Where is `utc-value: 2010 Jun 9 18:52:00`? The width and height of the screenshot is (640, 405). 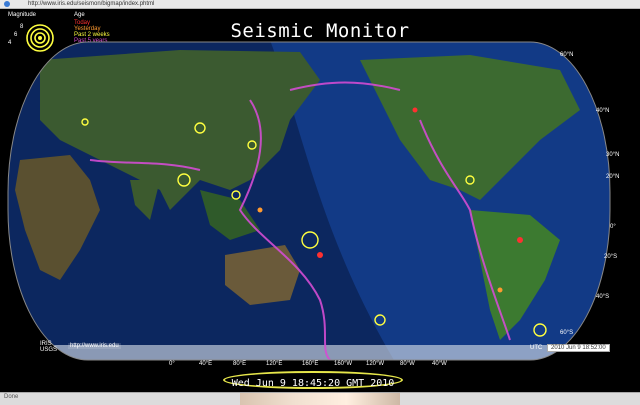 utc-value: 2010 Jun 9 18:52:00 is located at coordinates (578, 348).